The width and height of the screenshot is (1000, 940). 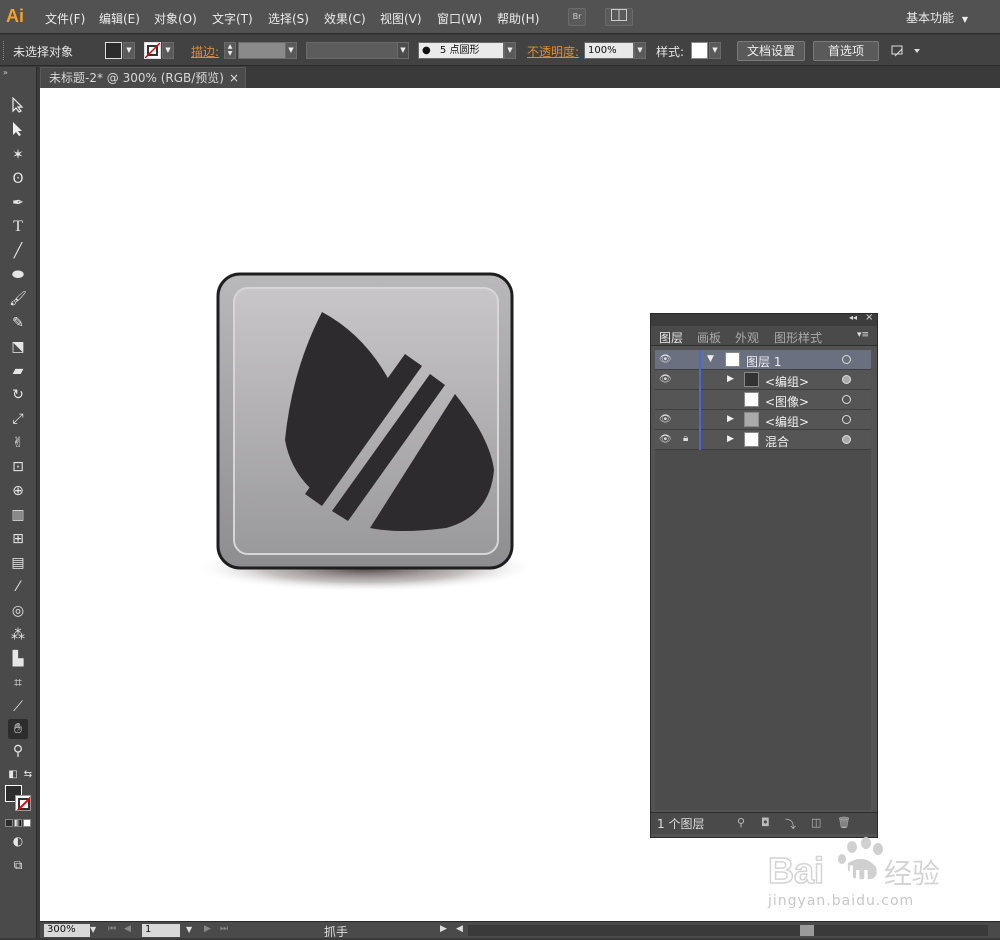 I want to click on preferences-button: 首选项, so click(x=846, y=51).